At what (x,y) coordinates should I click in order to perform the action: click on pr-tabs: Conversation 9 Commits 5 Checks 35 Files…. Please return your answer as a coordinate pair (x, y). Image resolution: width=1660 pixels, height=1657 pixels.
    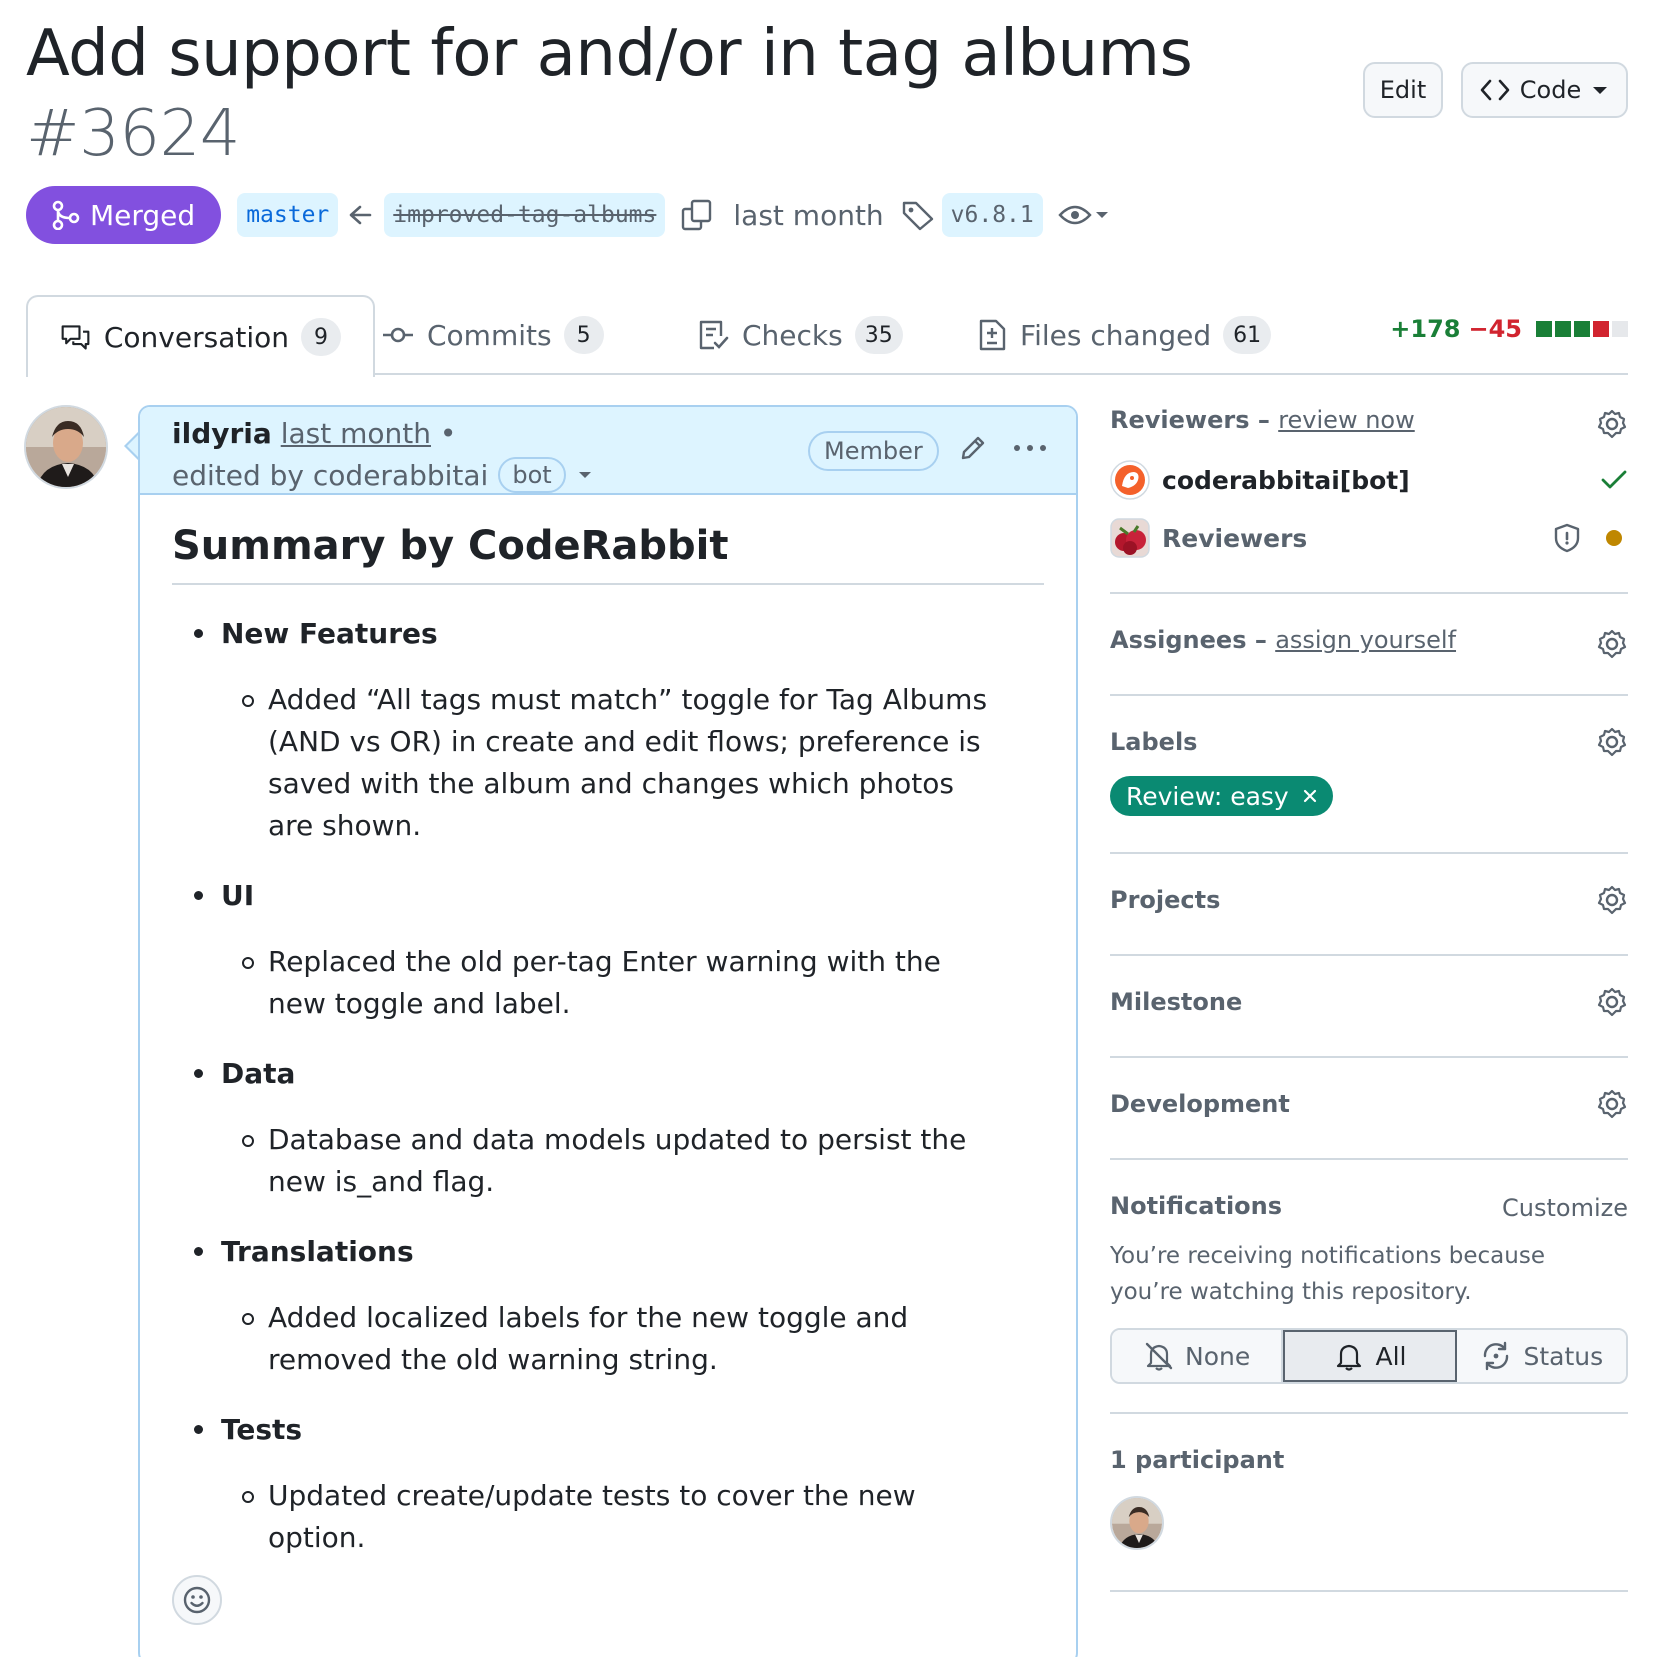
    Looking at the image, I should click on (827, 336).